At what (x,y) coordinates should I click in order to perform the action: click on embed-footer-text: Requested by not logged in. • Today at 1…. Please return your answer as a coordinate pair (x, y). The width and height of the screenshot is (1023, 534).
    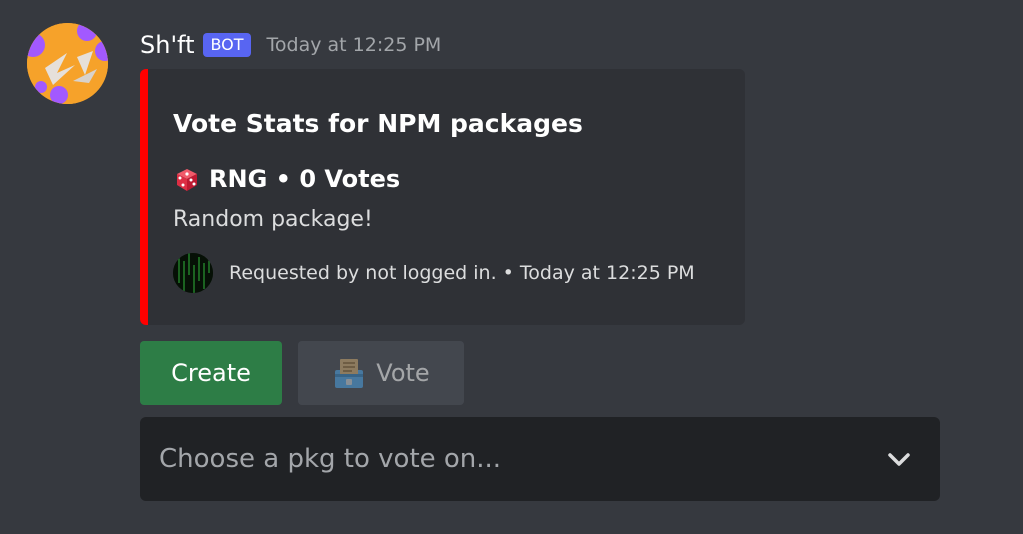
    Looking at the image, I should click on (462, 273).